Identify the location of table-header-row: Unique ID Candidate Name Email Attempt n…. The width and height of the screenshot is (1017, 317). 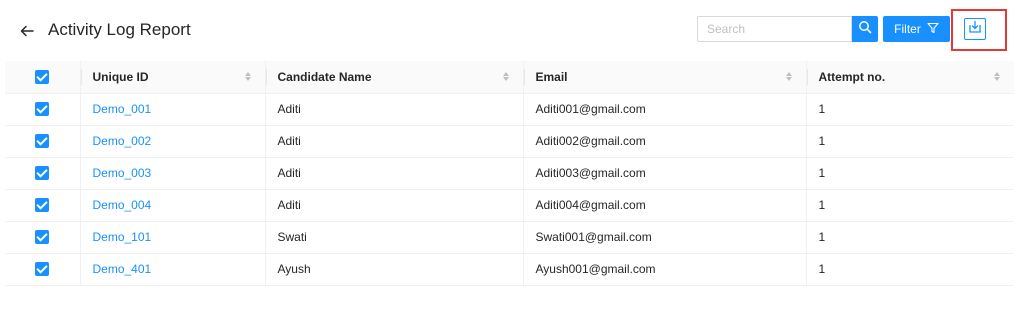
(509, 77).